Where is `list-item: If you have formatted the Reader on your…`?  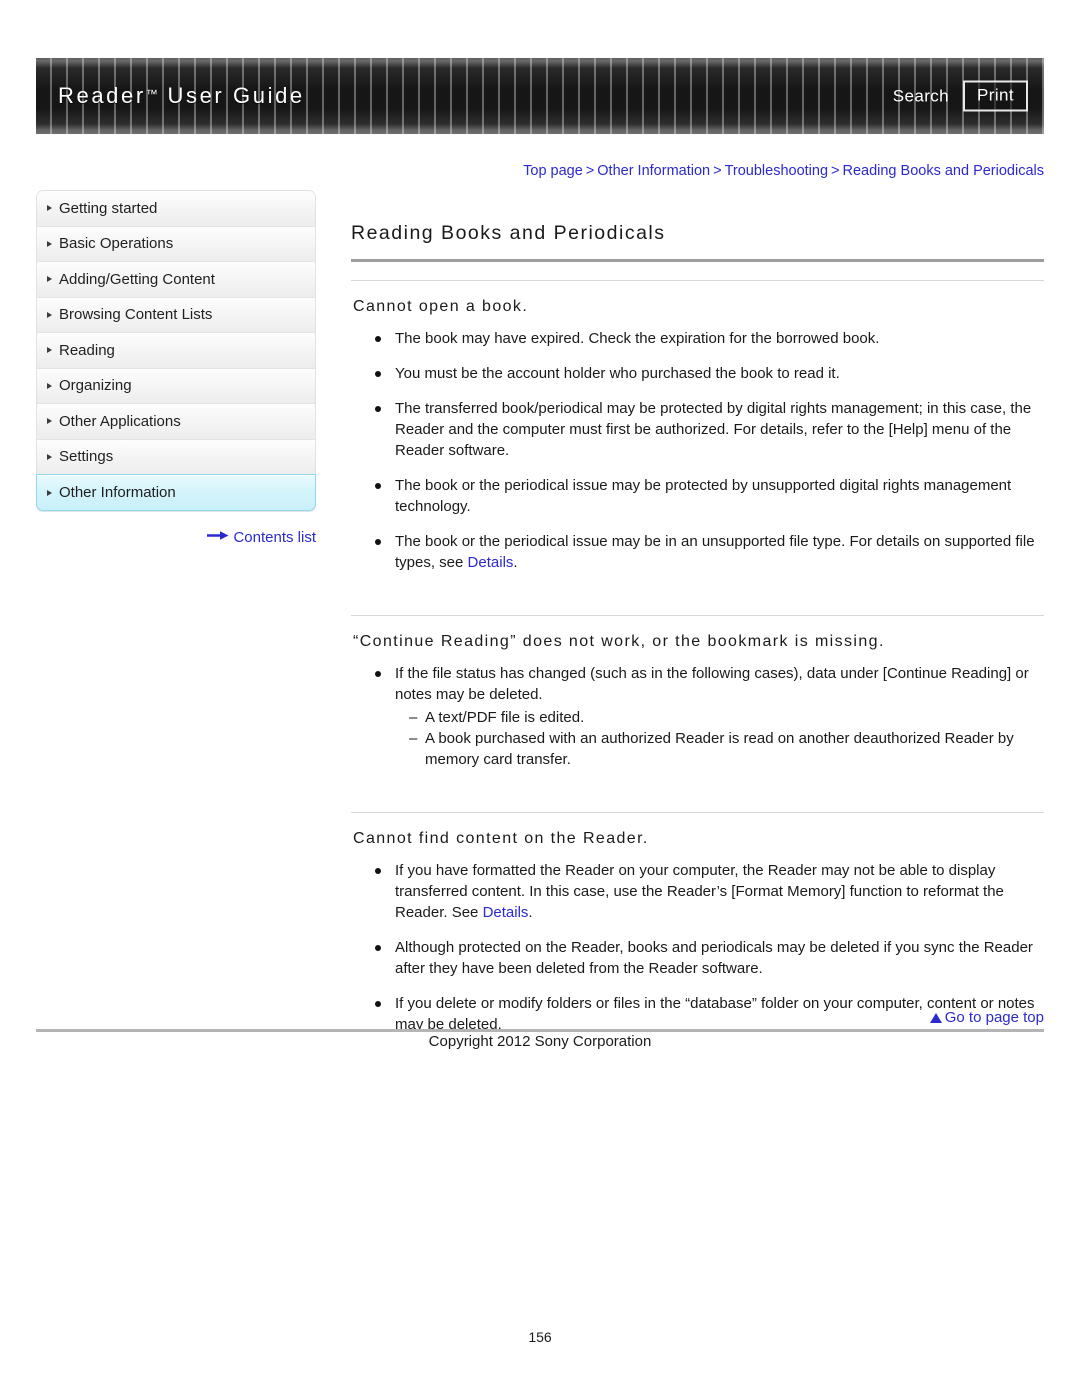 list-item: If you have formatted the Reader on your… is located at coordinates (708, 891).